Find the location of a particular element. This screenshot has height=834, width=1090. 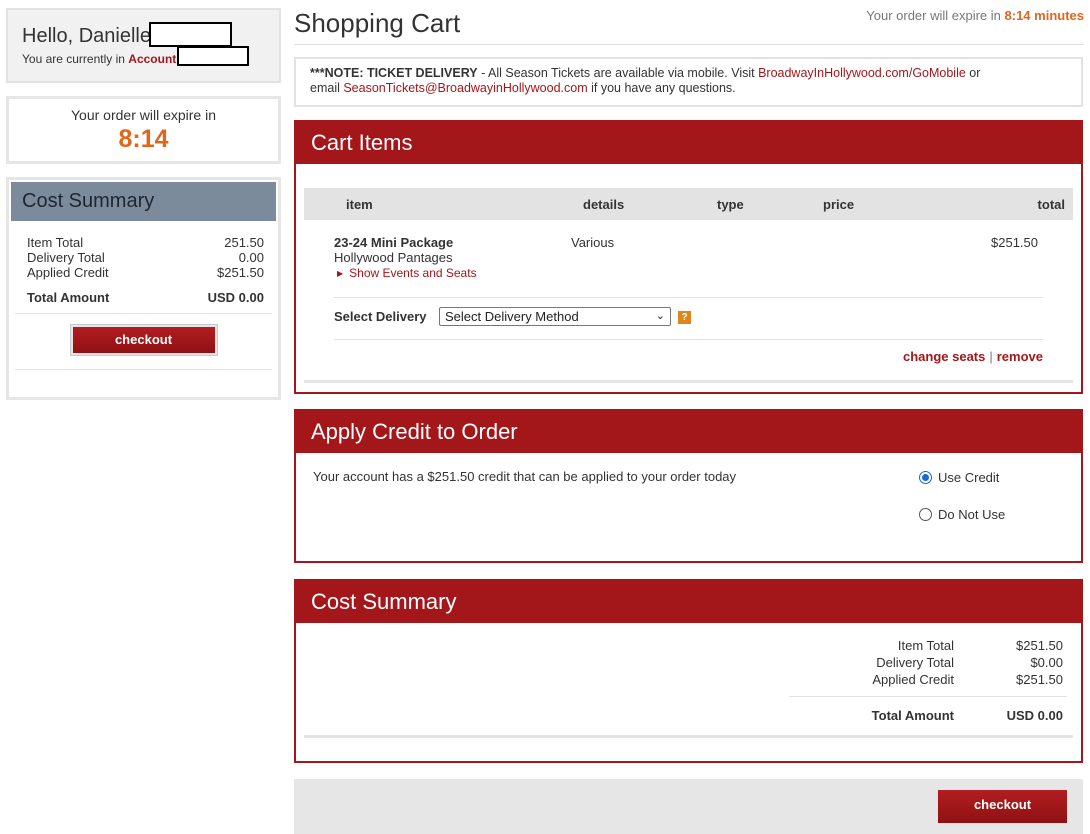

apply-credit-title: Apply Credit to Order is located at coordinates (688, 432).